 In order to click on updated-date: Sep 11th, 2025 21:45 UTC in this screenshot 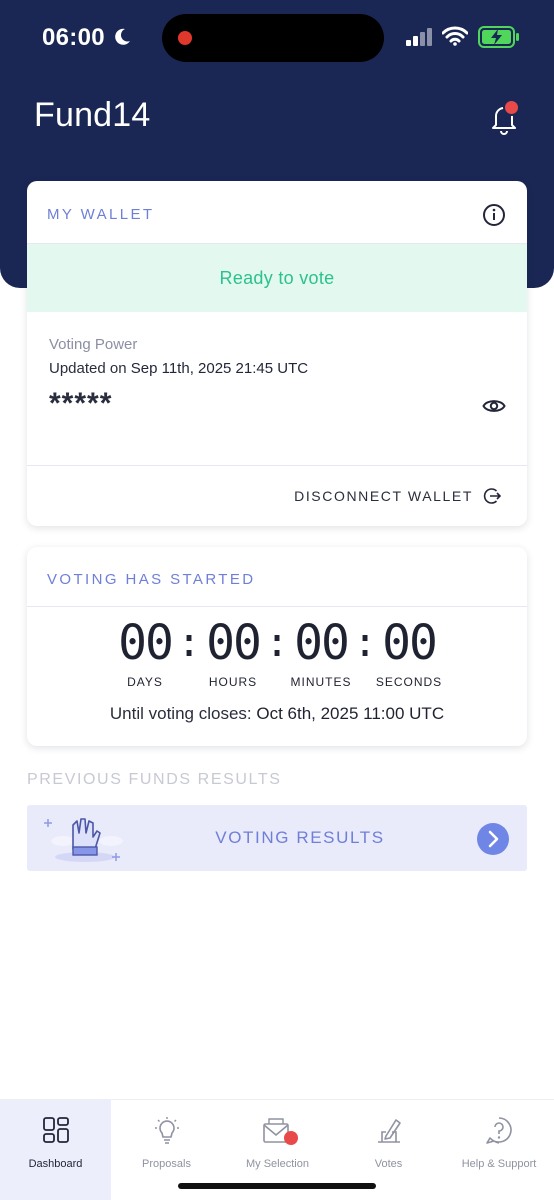, I will do `click(219, 368)`.